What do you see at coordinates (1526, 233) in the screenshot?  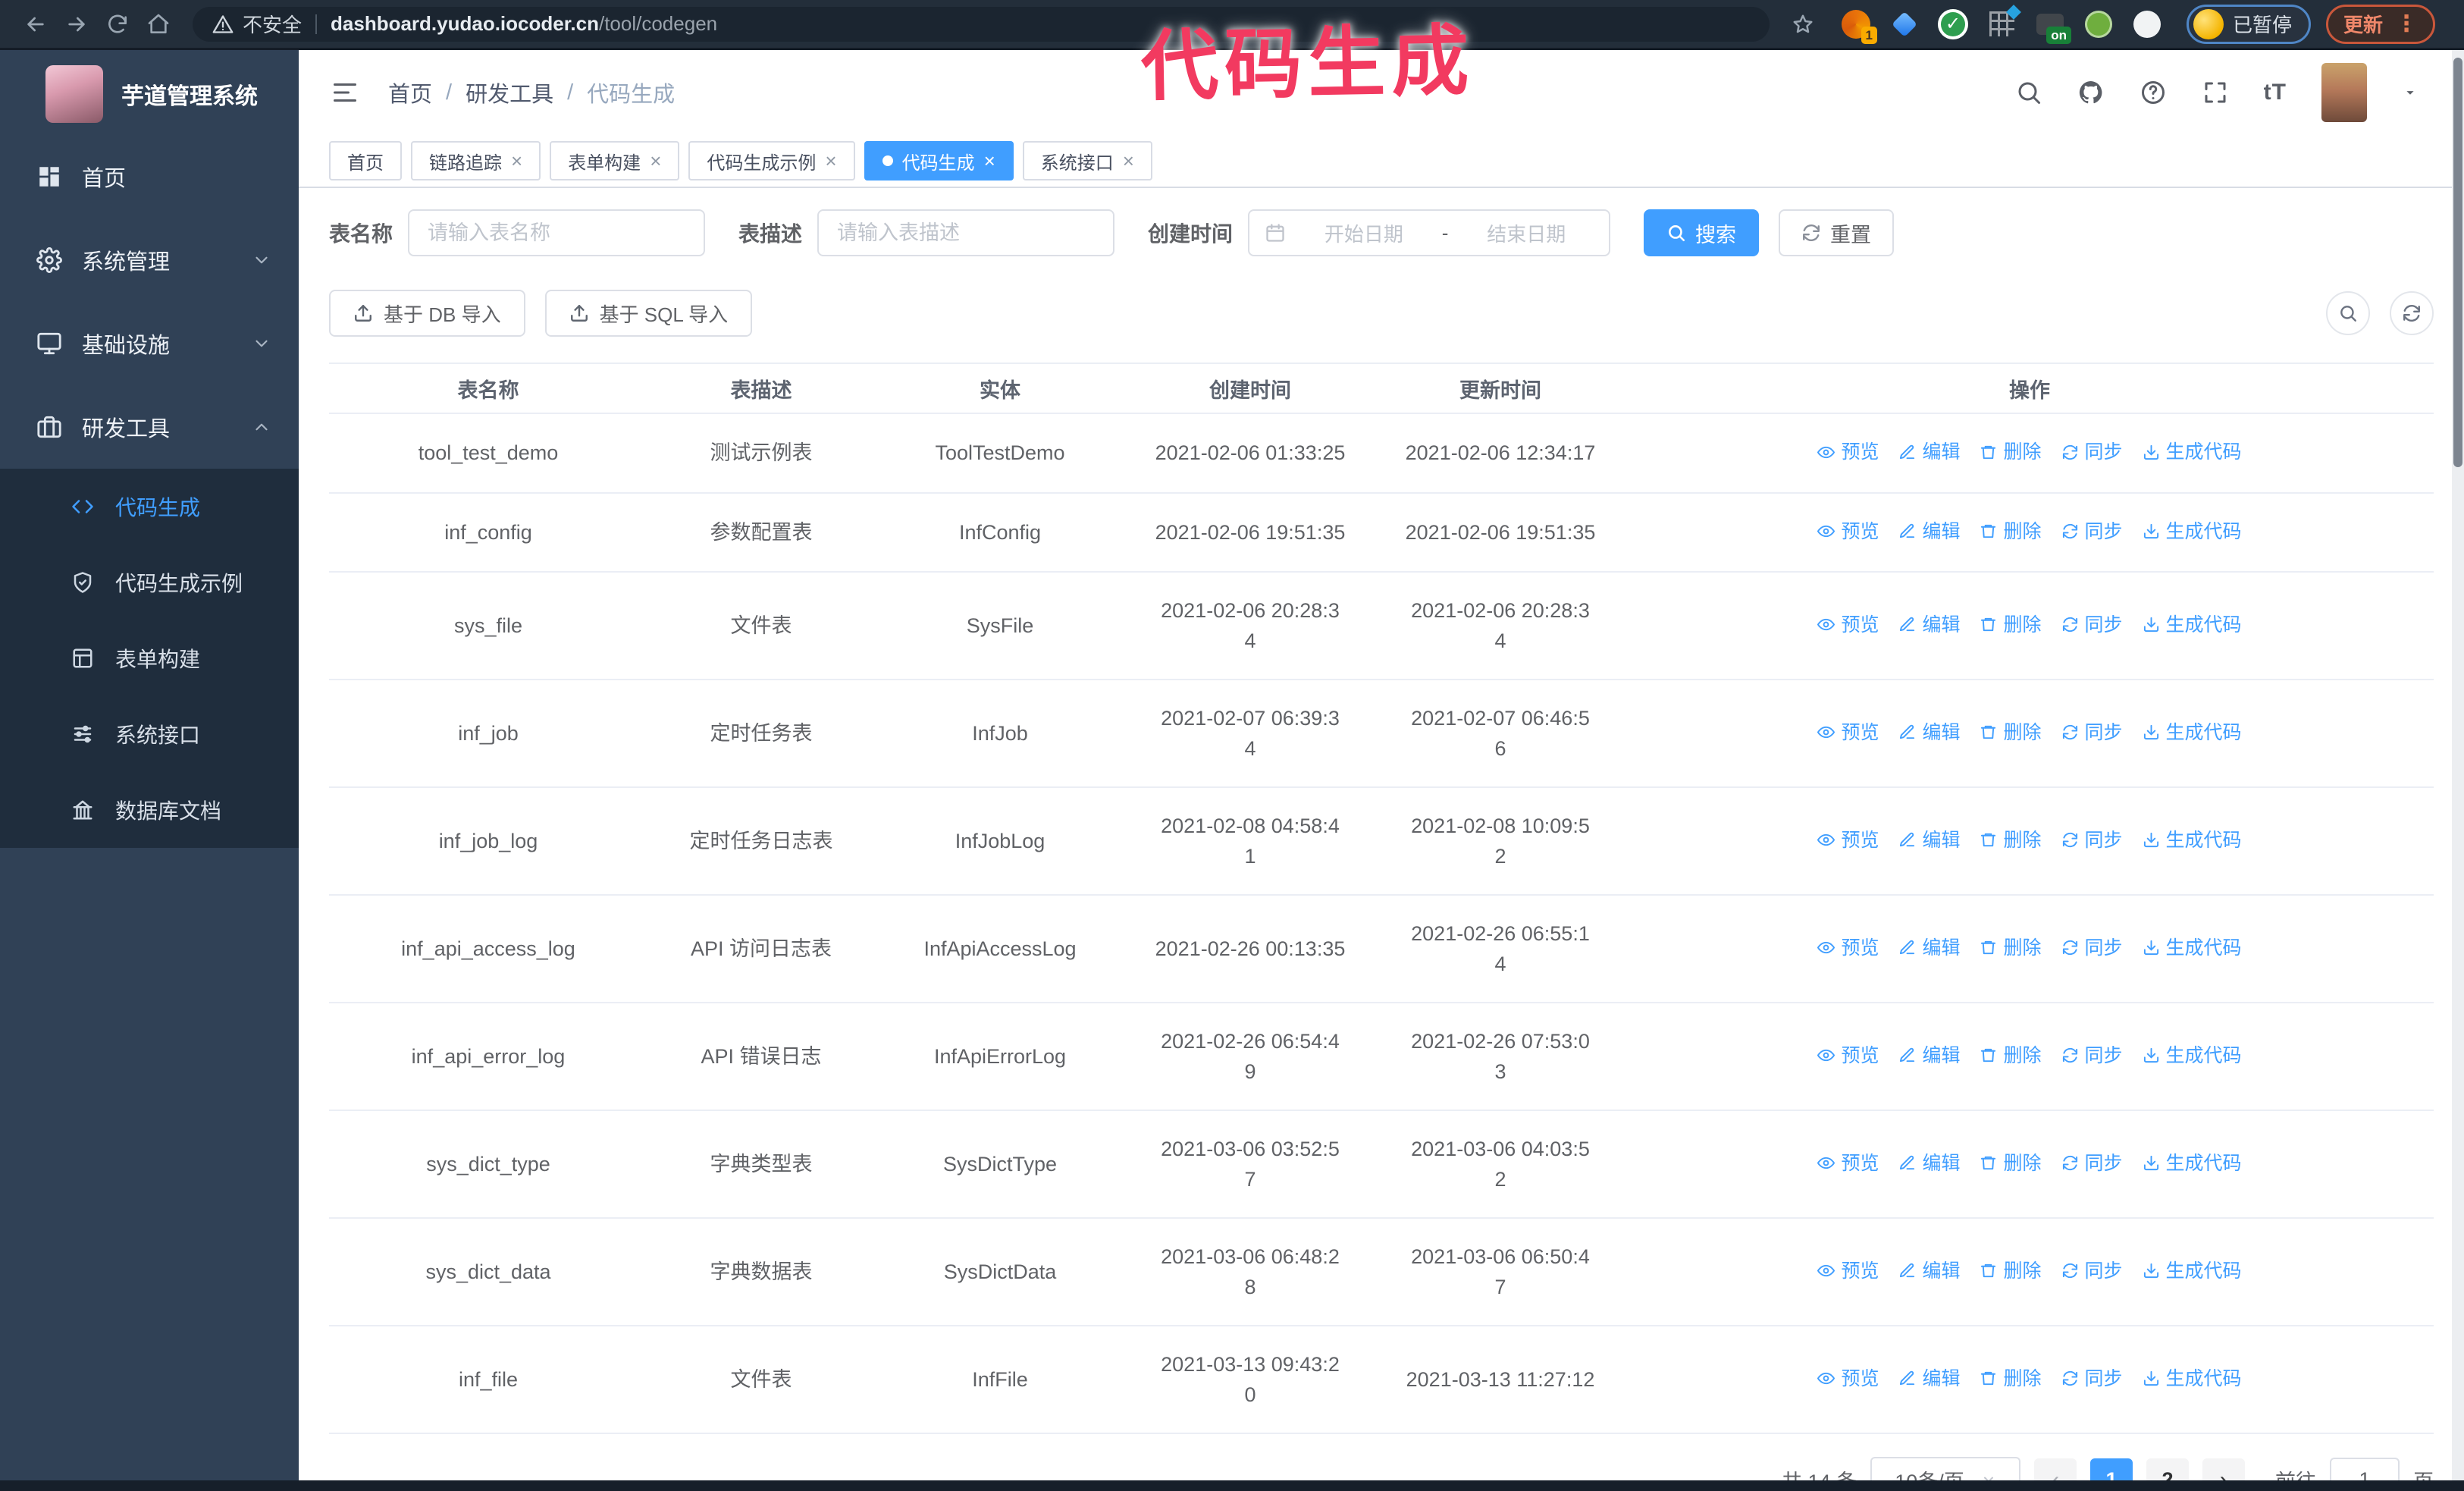 I see `date-end-placeholder: 结束日期` at bounding box center [1526, 233].